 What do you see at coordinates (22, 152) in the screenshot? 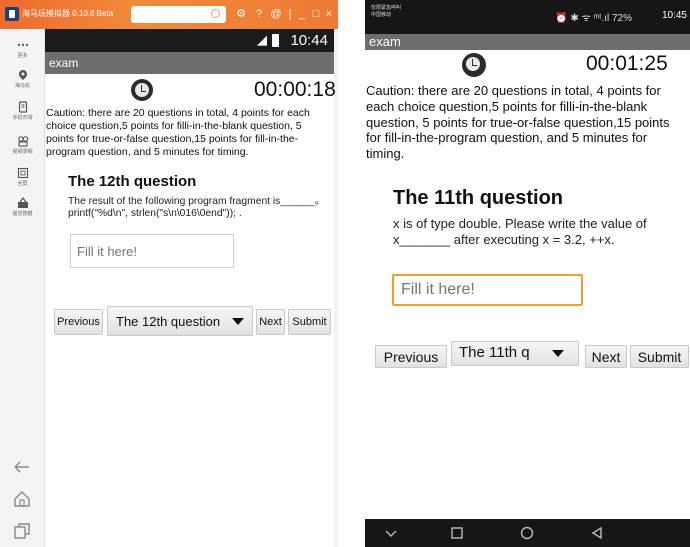
I see `sidebar-item-label: 视频录制` at bounding box center [22, 152].